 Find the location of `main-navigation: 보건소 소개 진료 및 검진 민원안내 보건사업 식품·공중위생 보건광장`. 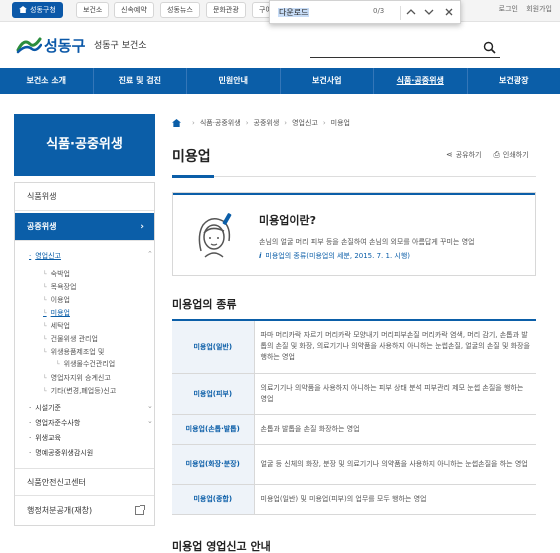

main-navigation: 보건소 소개 진료 및 검진 민원안내 보건사업 식품·공중위생 보건광장 is located at coordinates (280, 81).